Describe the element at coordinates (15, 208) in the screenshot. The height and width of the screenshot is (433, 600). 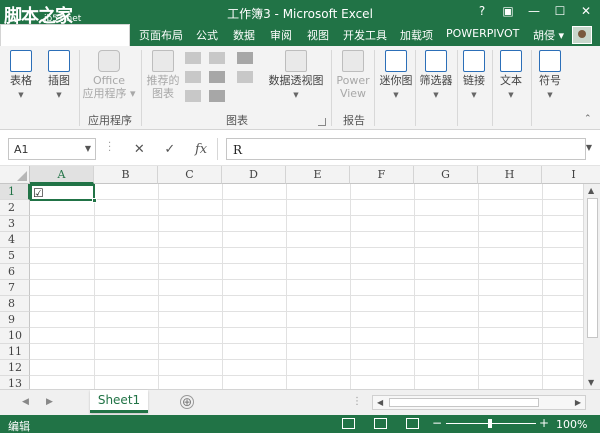
I see `row-header: 2` at that location.